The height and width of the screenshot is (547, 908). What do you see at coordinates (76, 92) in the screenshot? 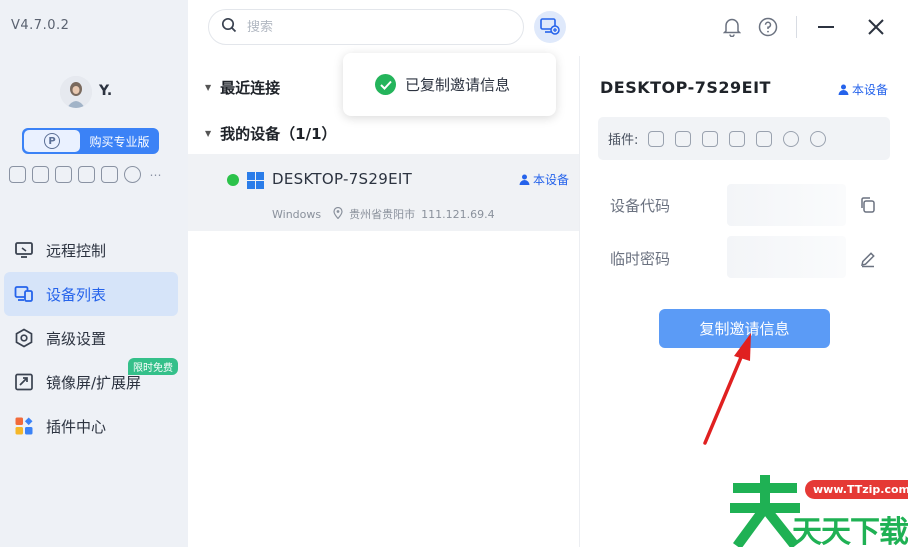
I see `avatar` at bounding box center [76, 92].